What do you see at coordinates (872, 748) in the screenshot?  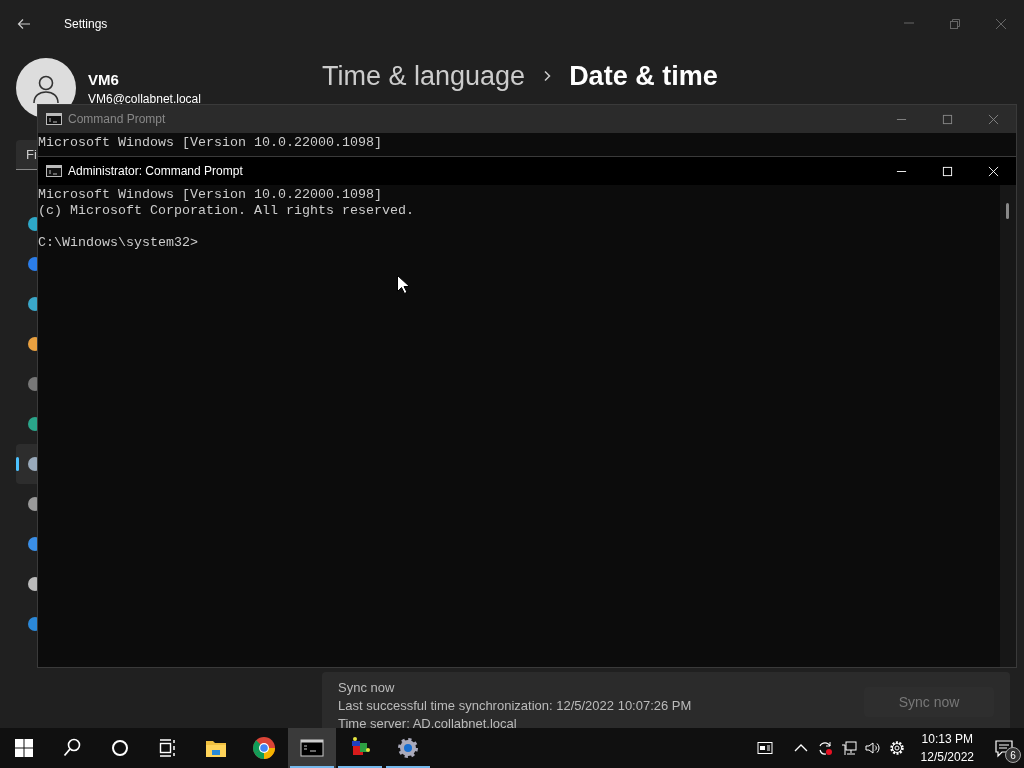 I see `volume-icon` at bounding box center [872, 748].